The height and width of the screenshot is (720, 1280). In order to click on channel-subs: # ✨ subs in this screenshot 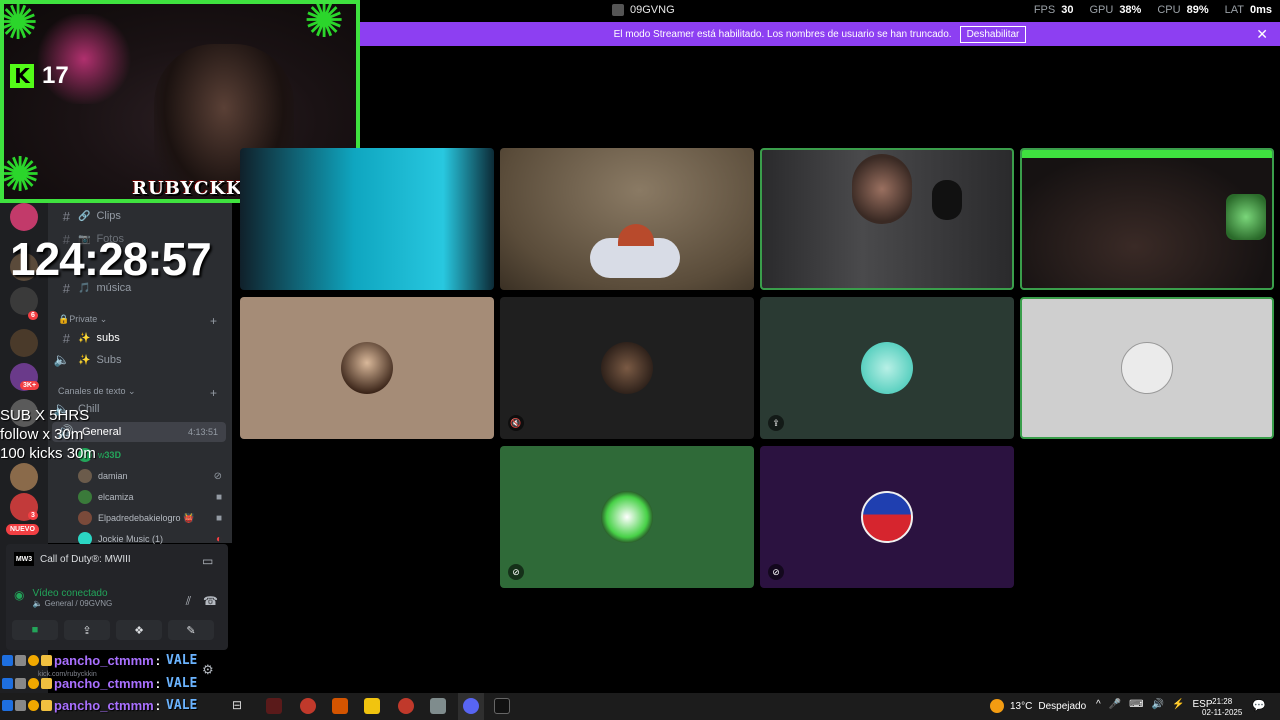, I will do `click(140, 338)`.